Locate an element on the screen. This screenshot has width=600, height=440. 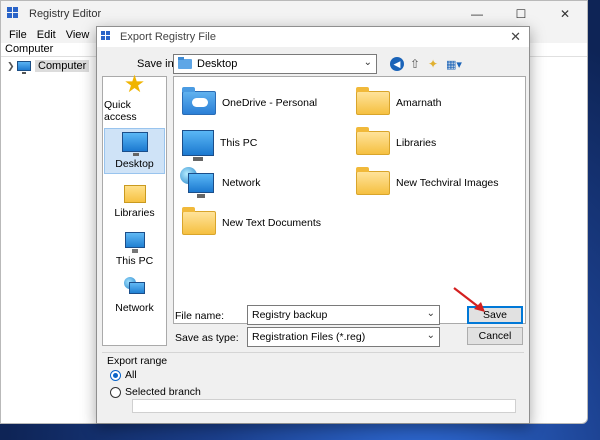
radio-all: All is located at coordinates (123, 375).